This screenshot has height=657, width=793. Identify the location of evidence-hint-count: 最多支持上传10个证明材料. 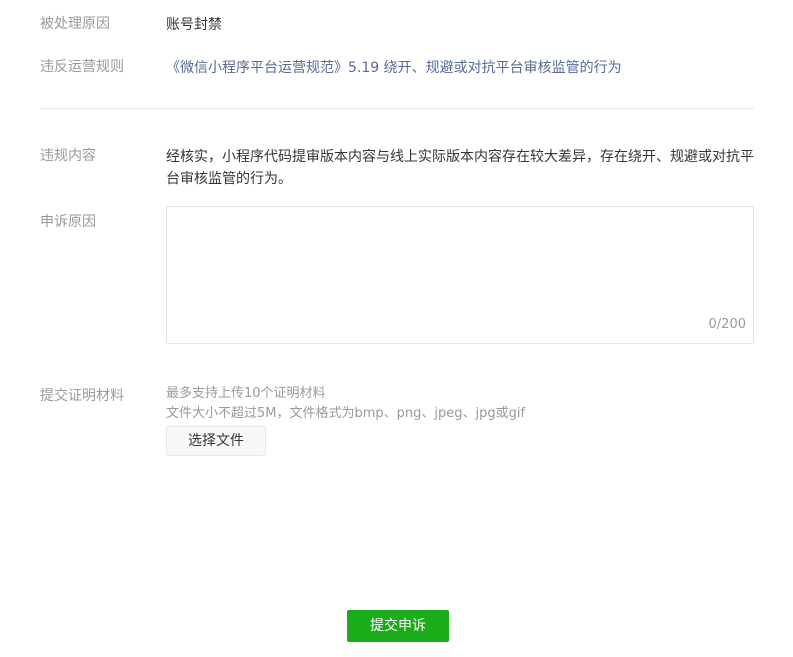
(246, 393).